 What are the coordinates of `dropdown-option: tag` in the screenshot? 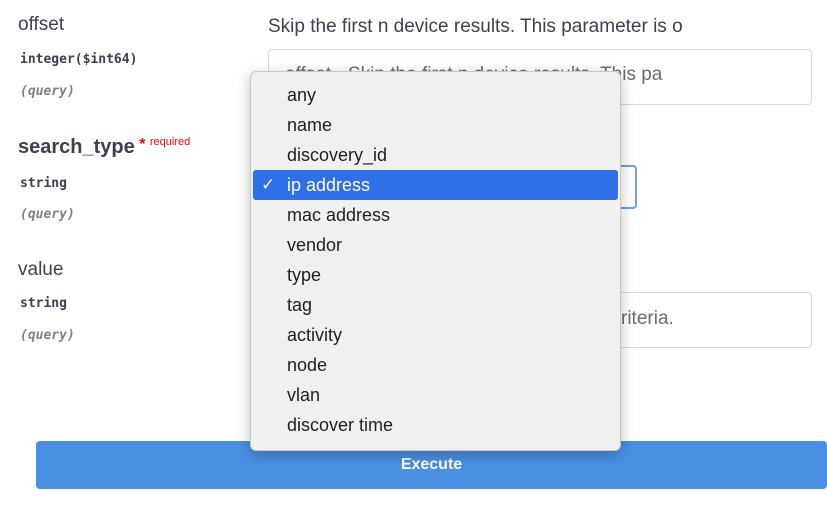 It's located at (435, 305).